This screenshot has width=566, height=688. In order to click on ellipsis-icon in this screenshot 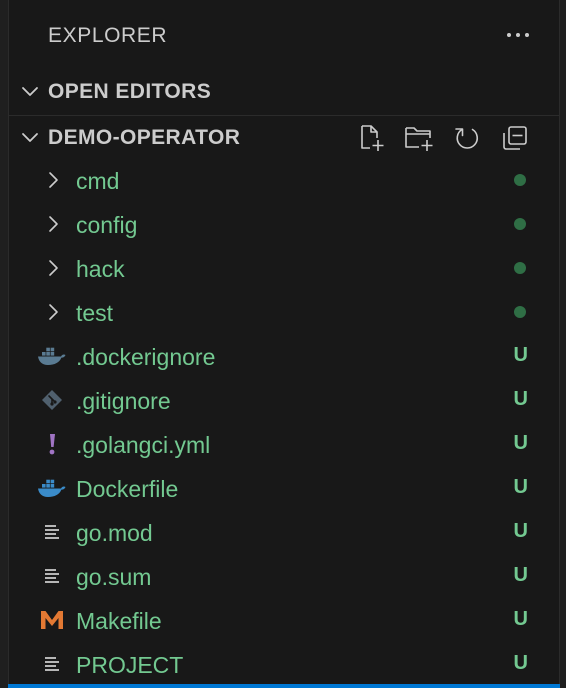, I will do `click(518, 35)`.